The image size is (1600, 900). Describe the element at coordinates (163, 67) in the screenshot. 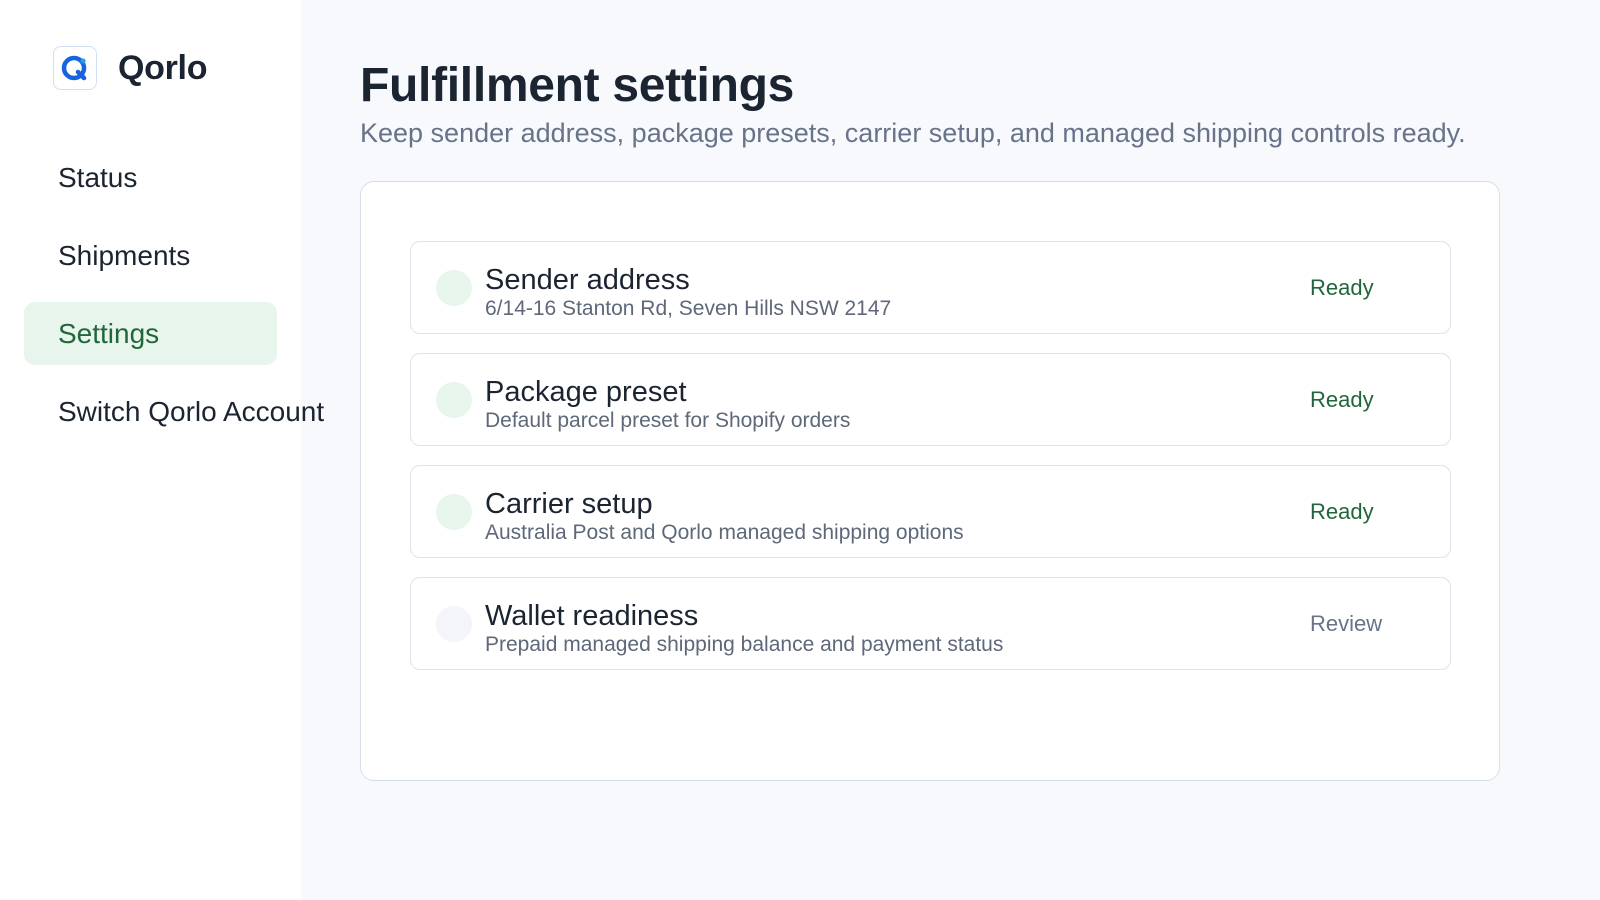

I see `brand-name: Qorlo` at that location.